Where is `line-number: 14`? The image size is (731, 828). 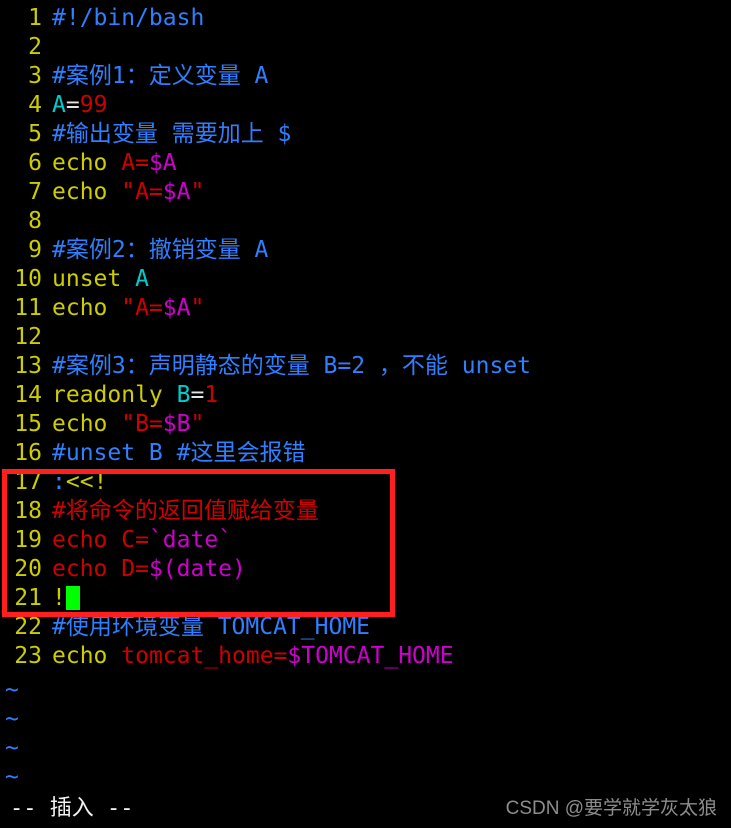
line-number: 14 is located at coordinates (28, 395).